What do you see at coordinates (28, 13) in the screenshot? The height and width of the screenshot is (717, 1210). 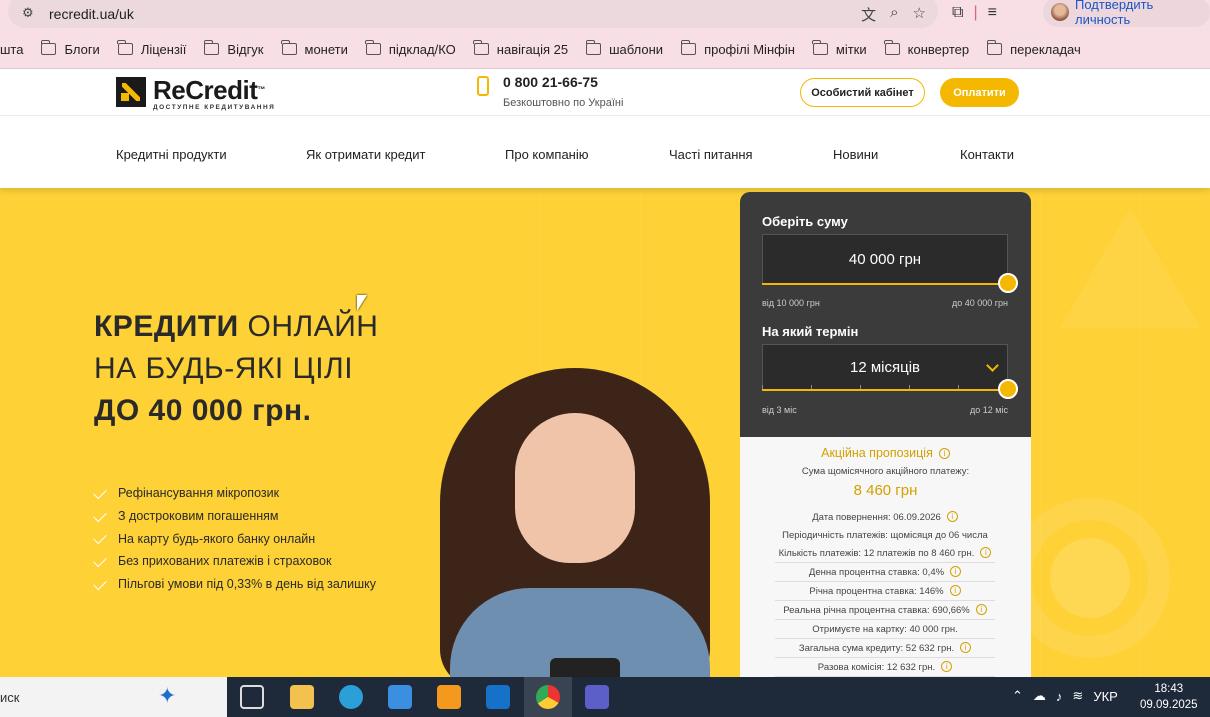 I see `site-settings-icon: ⚙` at bounding box center [28, 13].